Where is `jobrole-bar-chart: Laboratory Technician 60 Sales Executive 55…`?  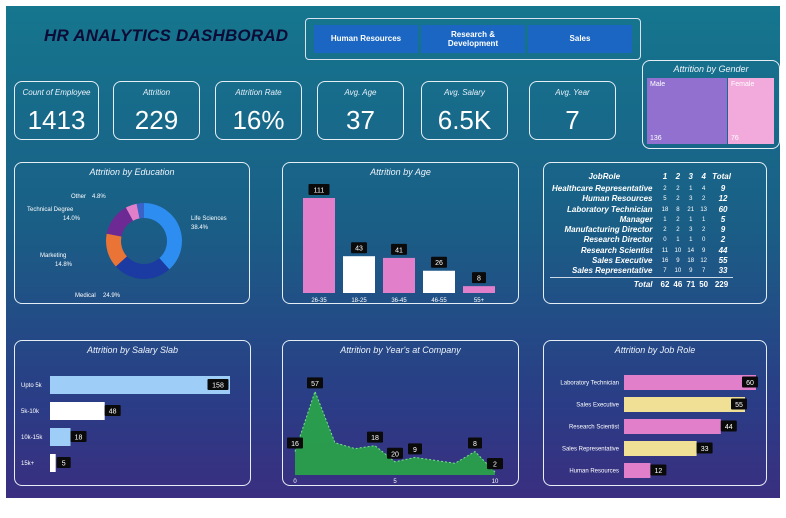
jobrole-bar-chart: Laboratory Technician 60 Sales Executive 55… is located at coordinates (659, 426).